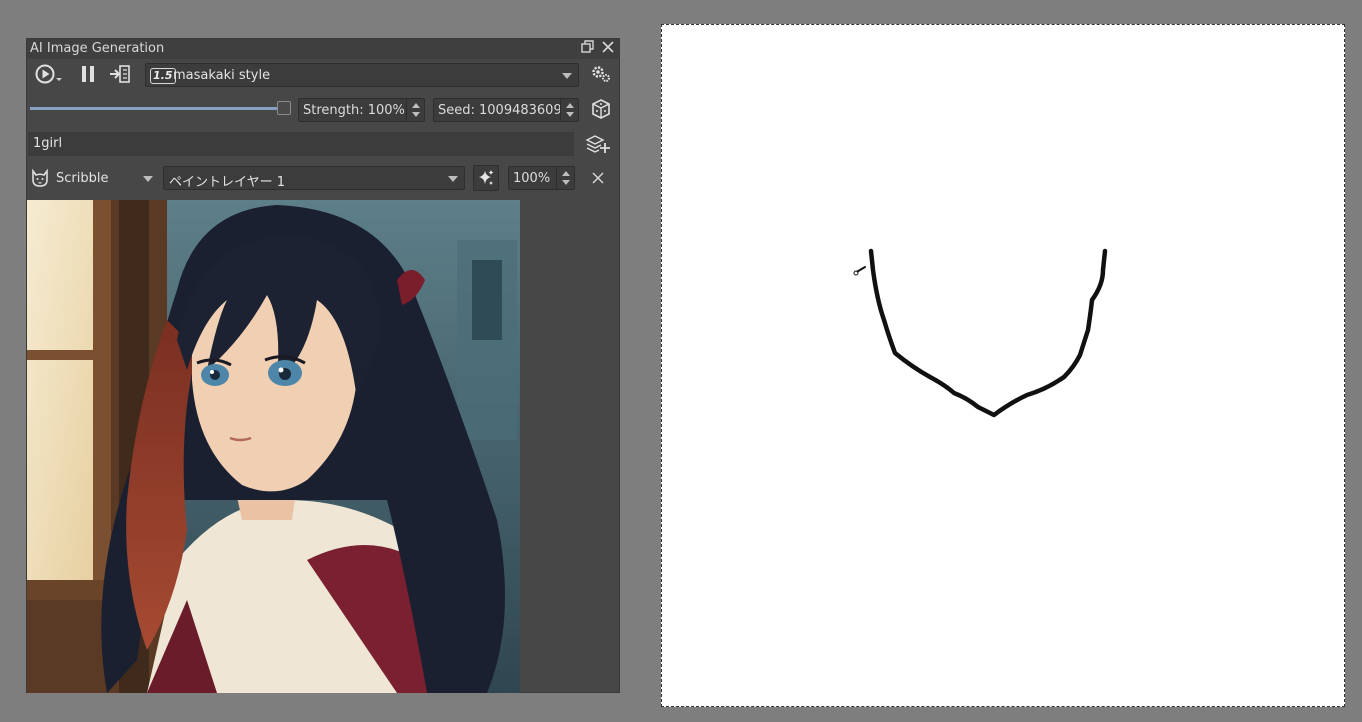 The image size is (1362, 722). Describe the element at coordinates (155, 108) in the screenshot. I see `strength-slider-track` at that location.